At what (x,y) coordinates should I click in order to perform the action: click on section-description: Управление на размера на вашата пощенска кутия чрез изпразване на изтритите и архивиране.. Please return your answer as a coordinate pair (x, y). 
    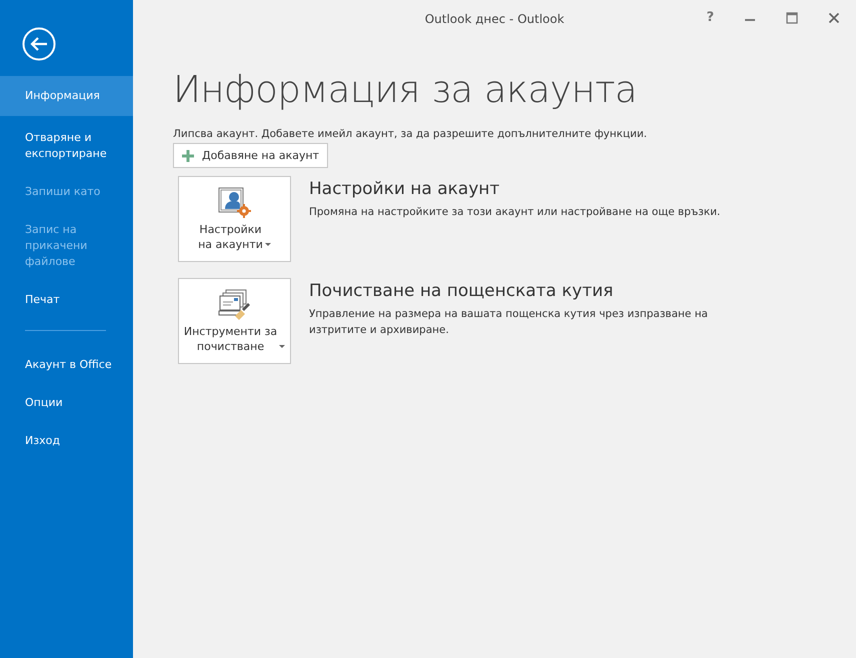
    Looking at the image, I should click on (509, 322).